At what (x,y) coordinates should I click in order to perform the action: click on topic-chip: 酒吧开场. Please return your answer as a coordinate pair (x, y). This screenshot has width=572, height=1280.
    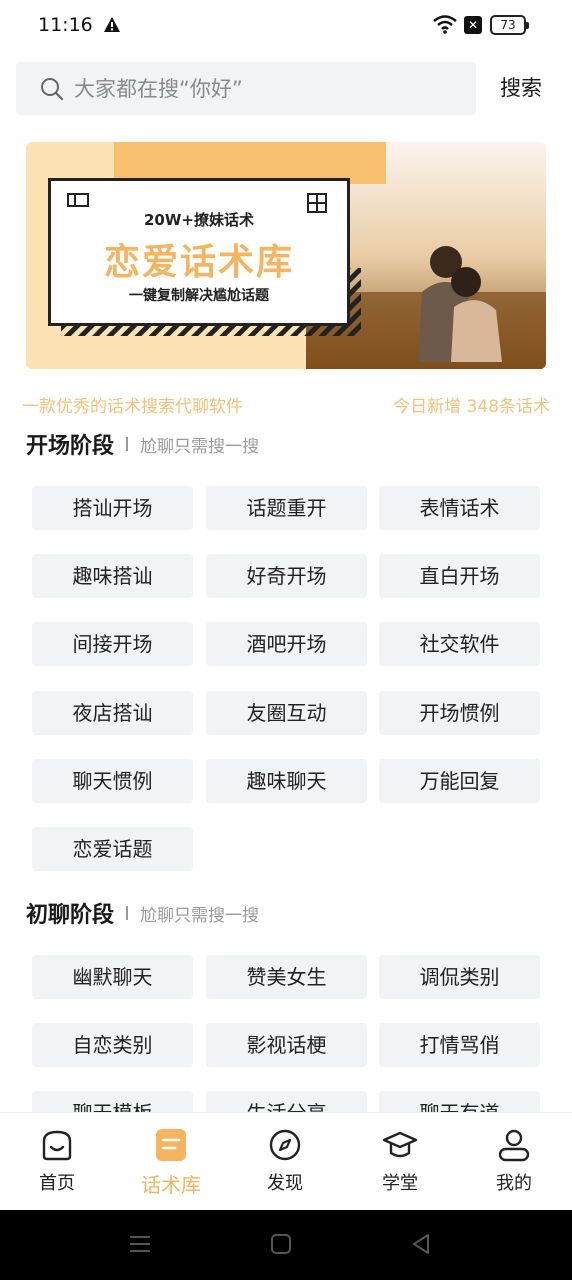
    Looking at the image, I should click on (286, 644).